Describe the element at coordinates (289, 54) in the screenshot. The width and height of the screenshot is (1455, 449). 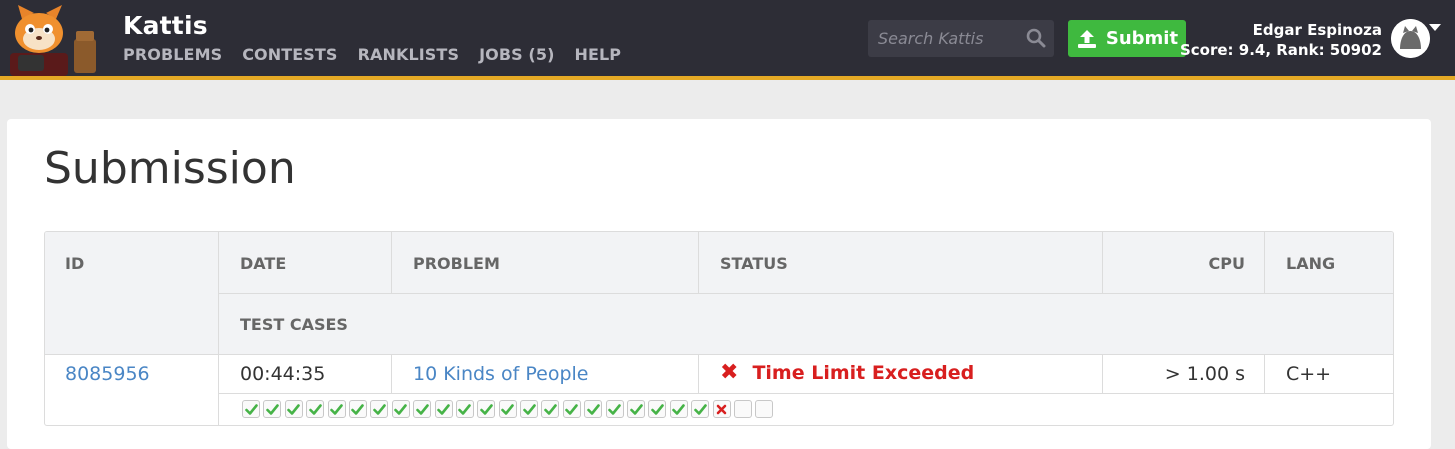
I see `nav-contests: CONTESTS` at that location.